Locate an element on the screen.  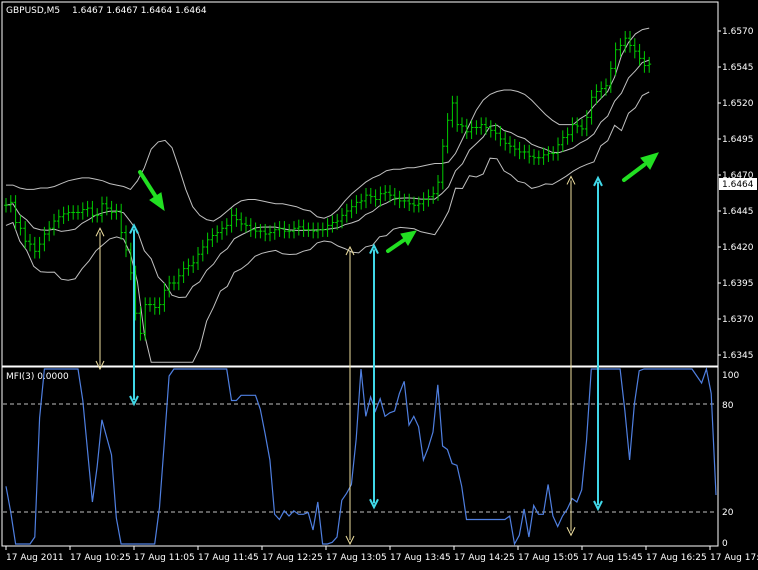
time-tick-label: 17 Aug 13:45 is located at coordinates (420, 558).